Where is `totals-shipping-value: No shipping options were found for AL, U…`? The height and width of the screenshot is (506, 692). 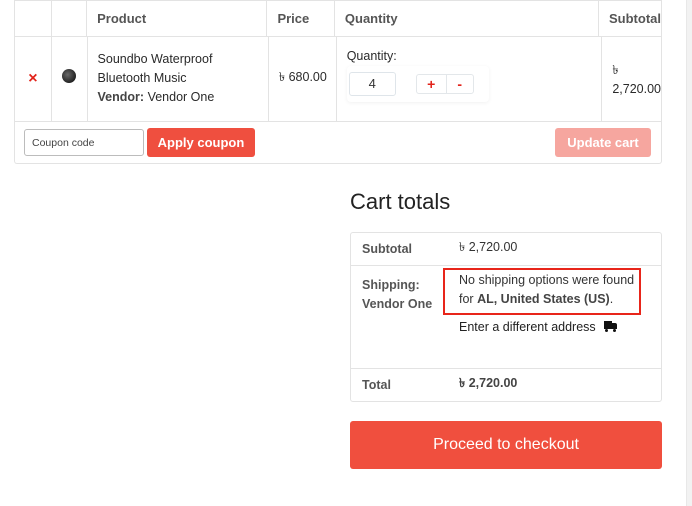 totals-shipping-value: No shipping options were found for AL, U… is located at coordinates (552, 318).